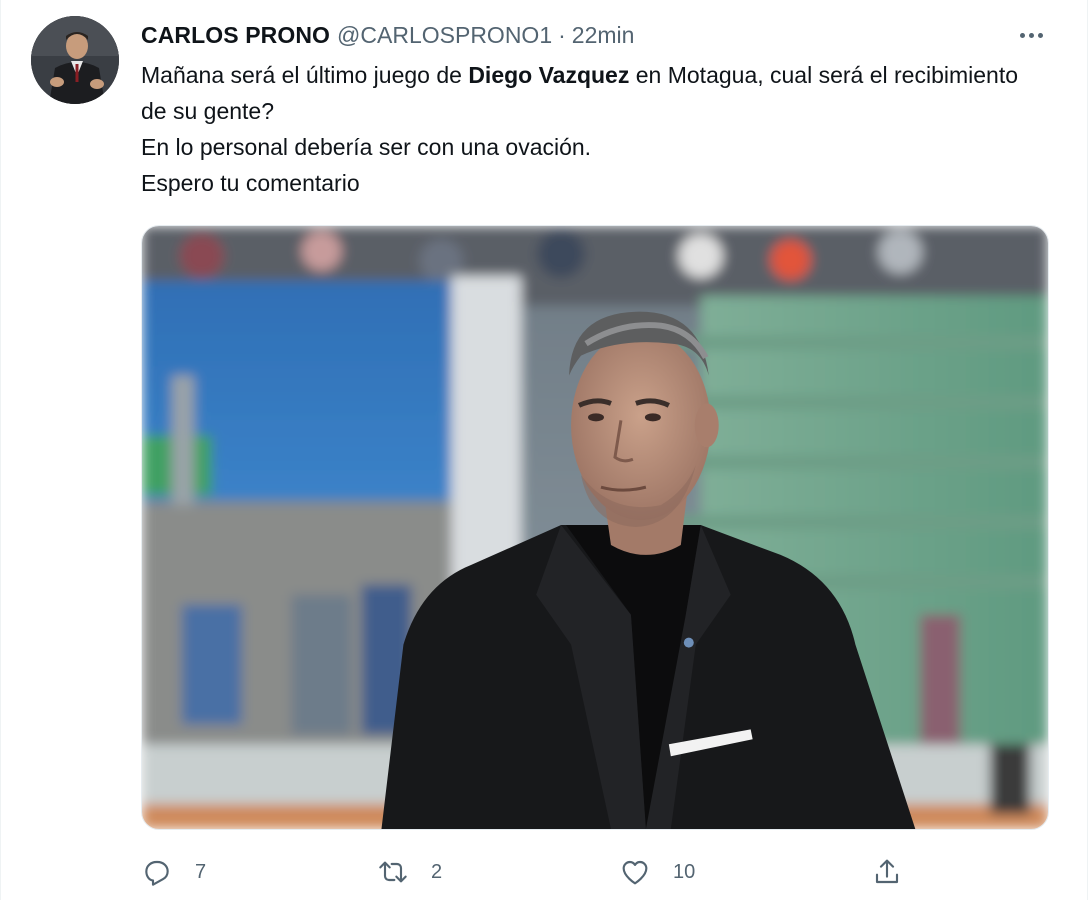  I want to click on tweet-text-line-3: Espero tu comentario, so click(250, 183).